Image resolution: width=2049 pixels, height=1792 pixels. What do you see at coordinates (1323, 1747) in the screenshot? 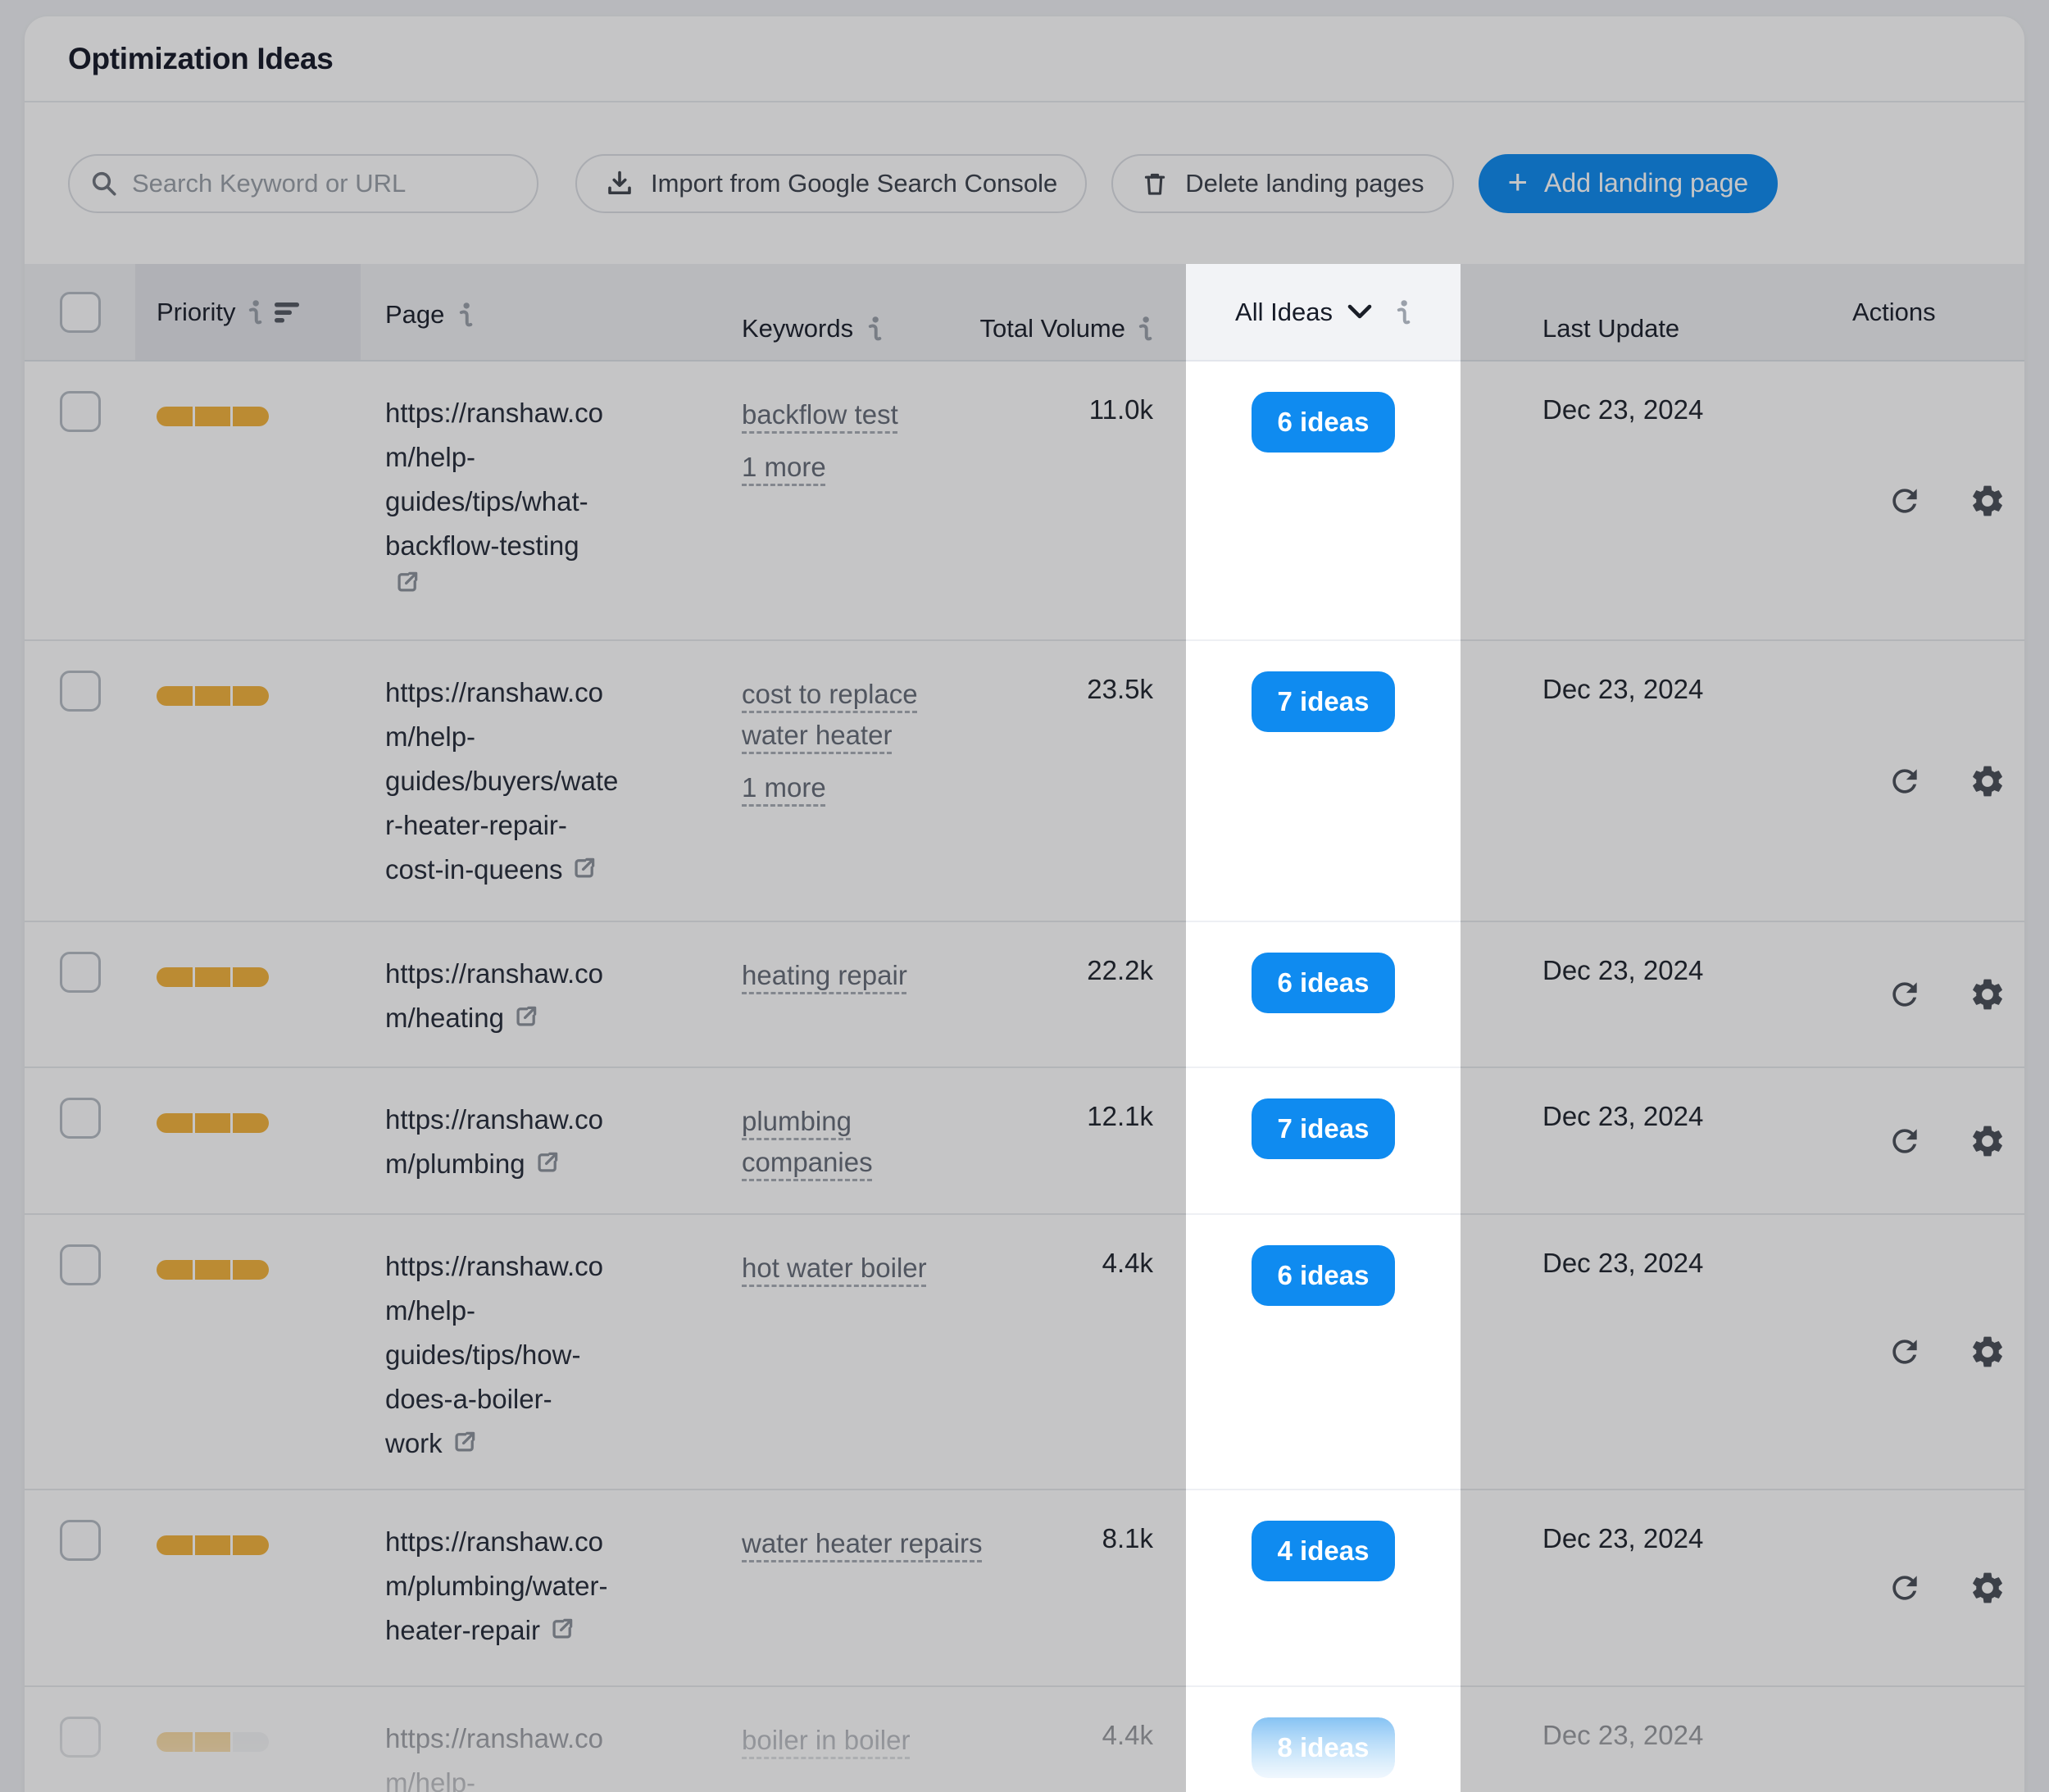
I see `ideas-count-button: 8 ideas` at bounding box center [1323, 1747].